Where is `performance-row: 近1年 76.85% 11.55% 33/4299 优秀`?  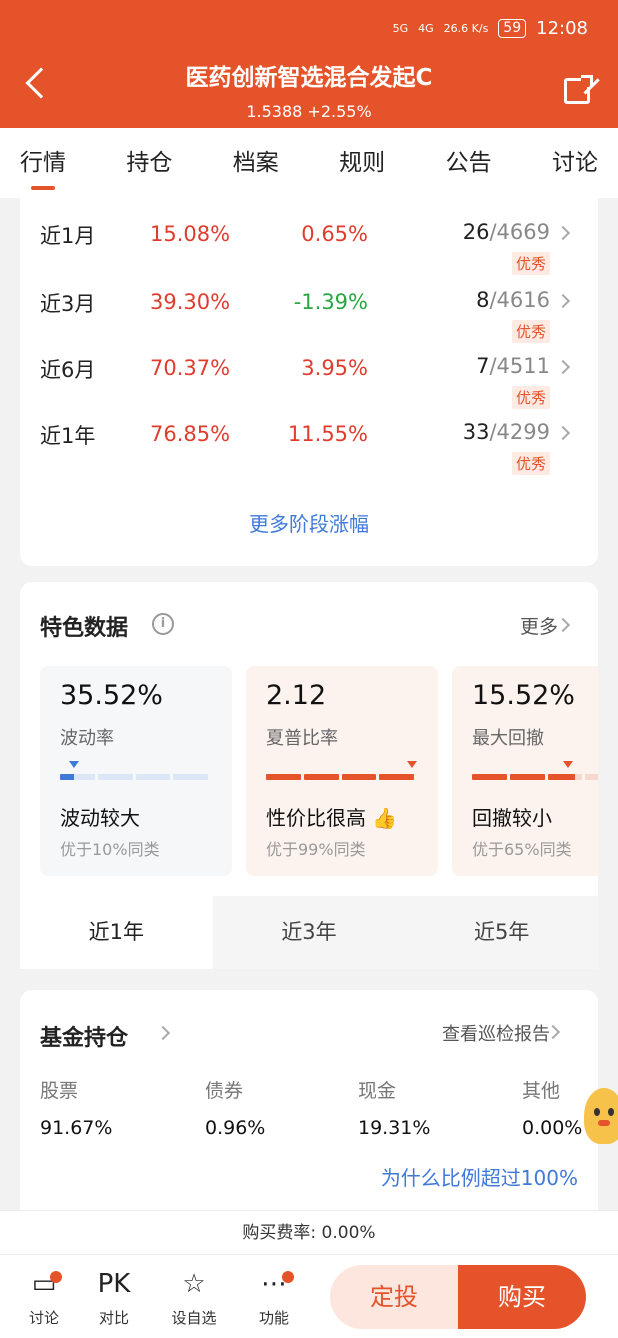
performance-row: 近1年 76.85% 11.55% 33/4299 优秀 is located at coordinates (309, 440).